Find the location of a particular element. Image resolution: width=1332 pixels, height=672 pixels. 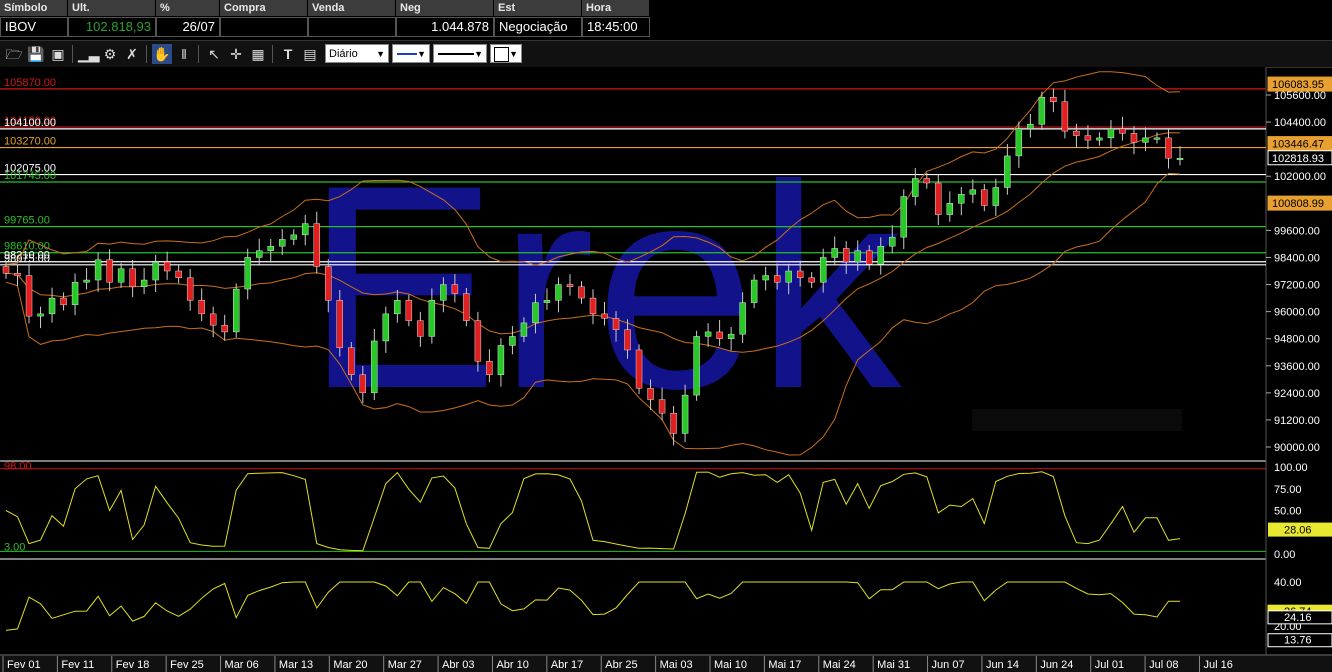

save-icon: 💾 is located at coordinates (36, 54).